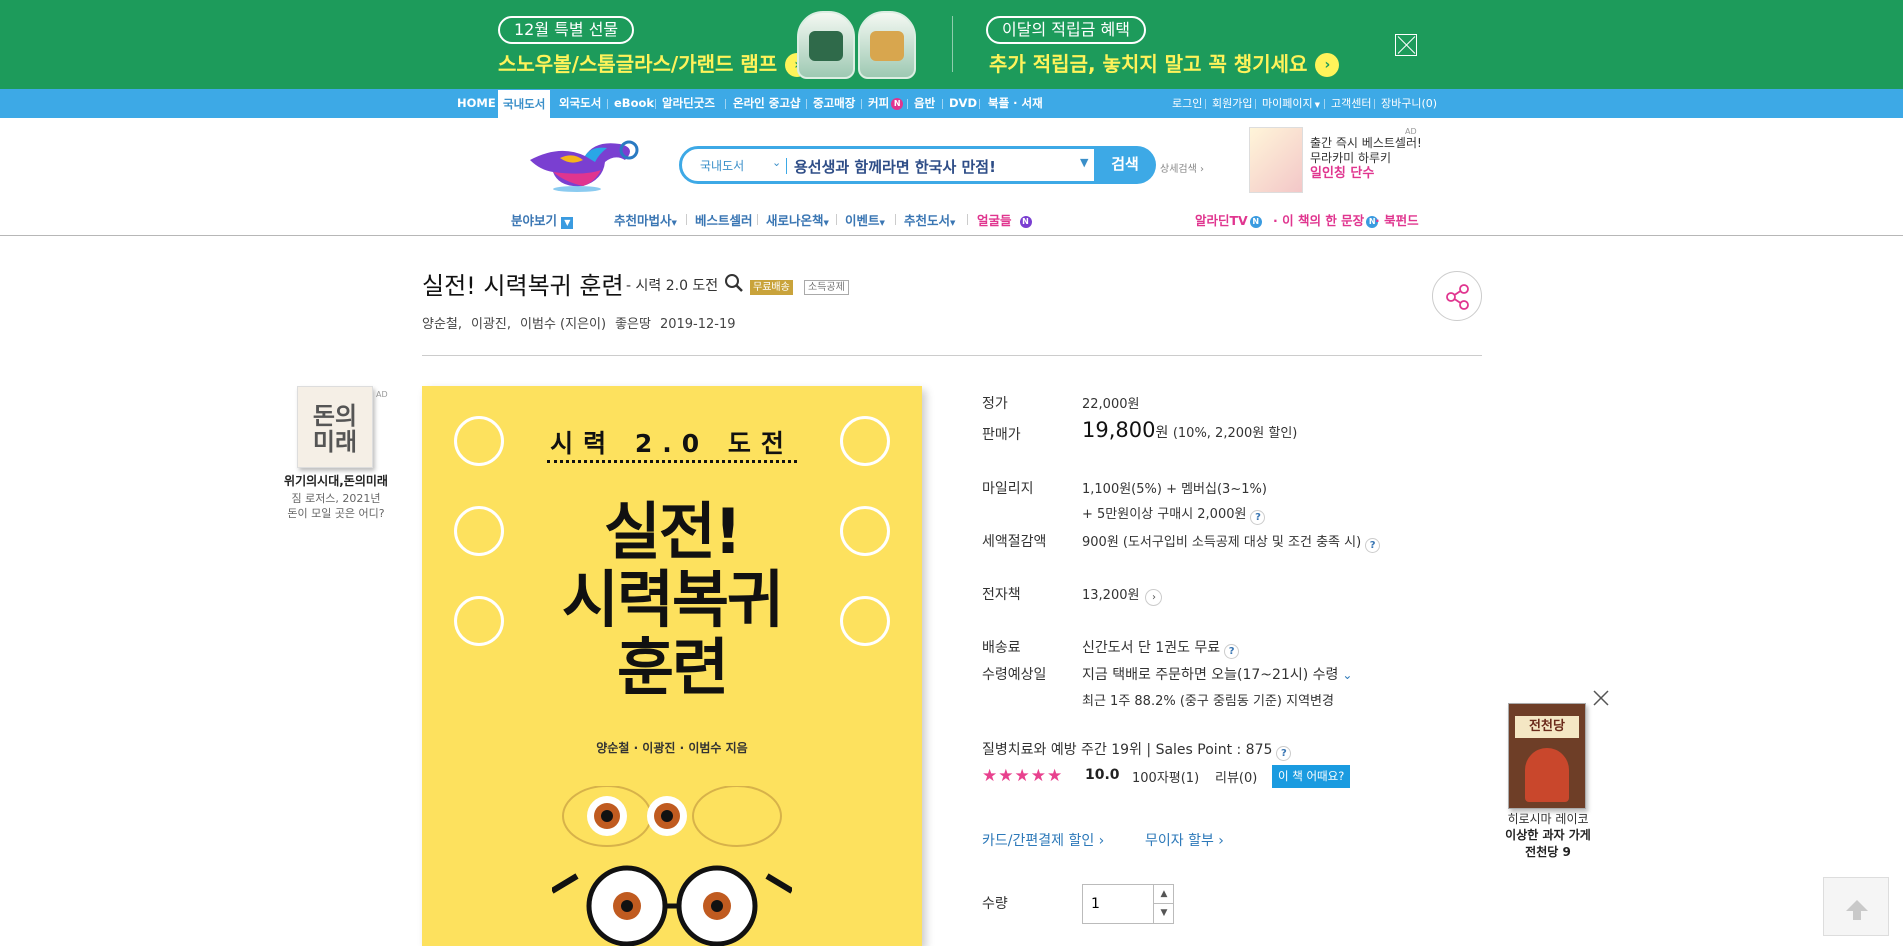  Describe the element at coordinates (1222, 542) in the screenshot. I see `tax-value: 900원 (도서구입비 소득공제 대상 및 조건 충족 시)` at that location.